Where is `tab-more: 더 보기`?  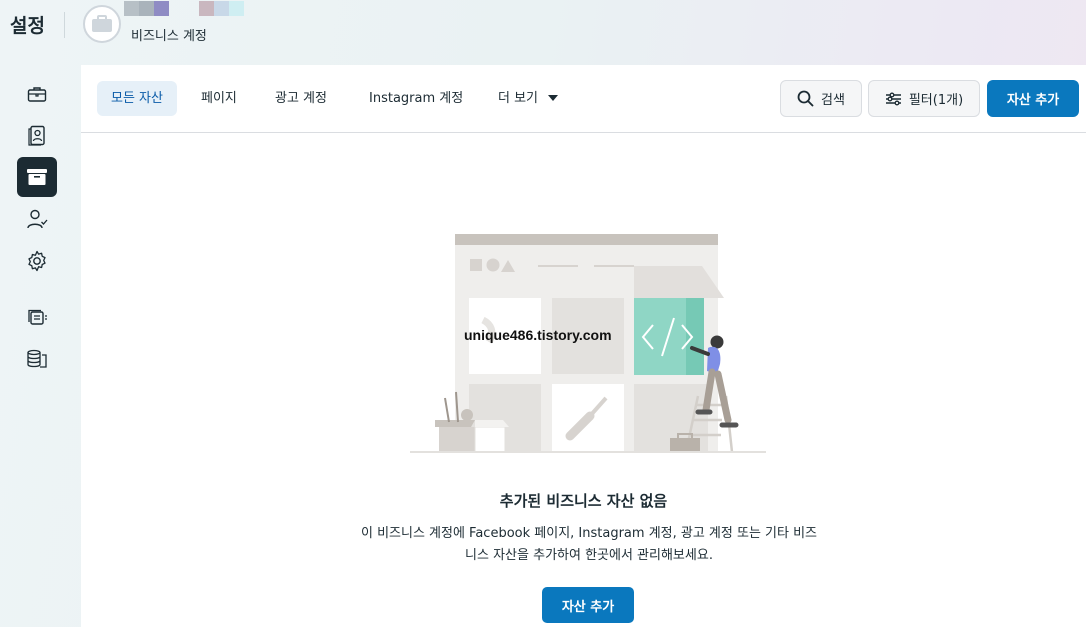
tab-more: 더 보기 is located at coordinates (528, 98).